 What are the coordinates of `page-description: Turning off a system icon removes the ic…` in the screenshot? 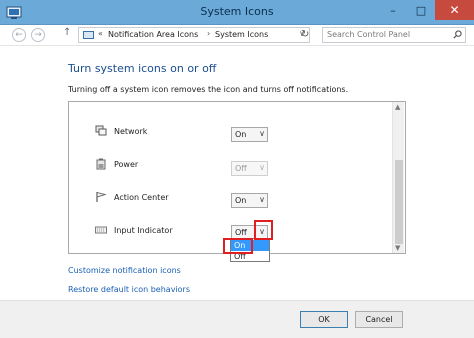 It's located at (208, 89).